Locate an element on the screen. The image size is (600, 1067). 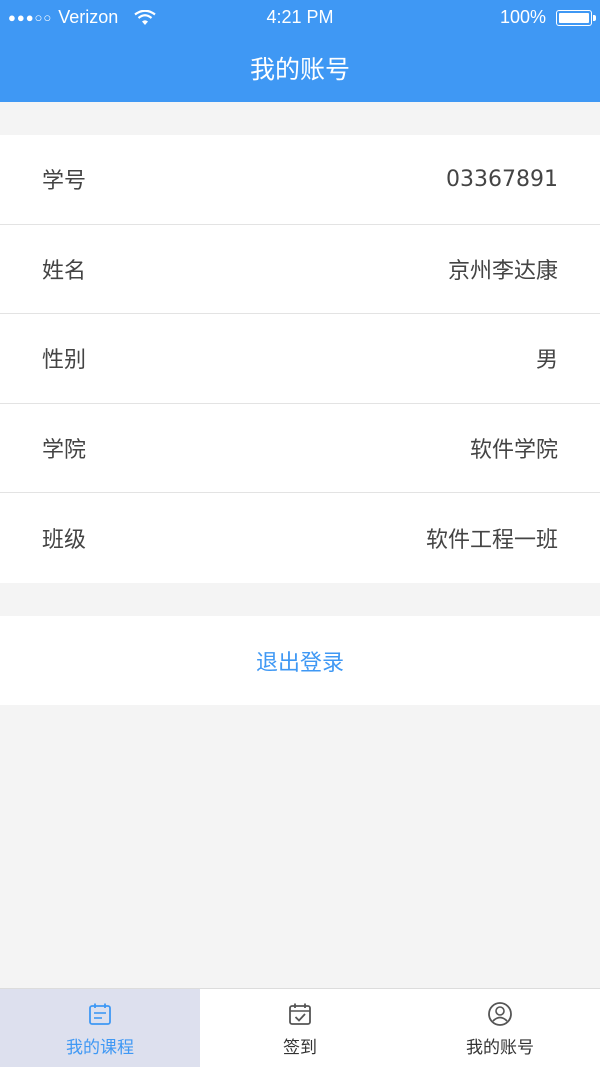
profile-row-college: 学院 软件学院 is located at coordinates (300, 448).